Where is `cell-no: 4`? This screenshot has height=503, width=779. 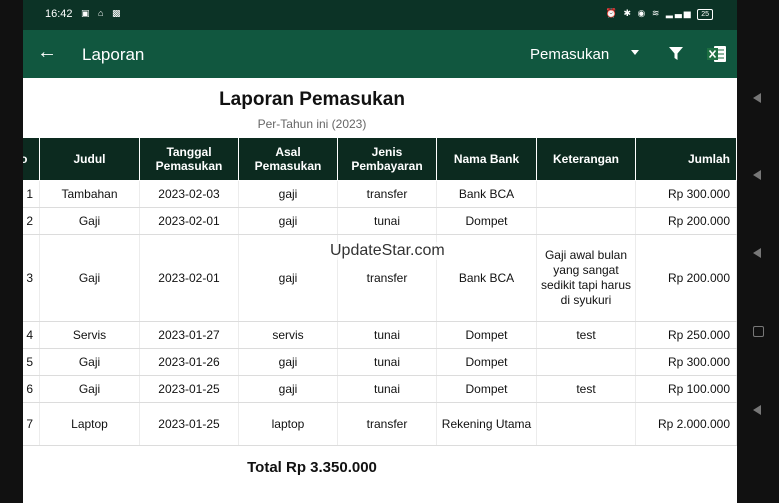
cell-no: 4 is located at coordinates (31, 335).